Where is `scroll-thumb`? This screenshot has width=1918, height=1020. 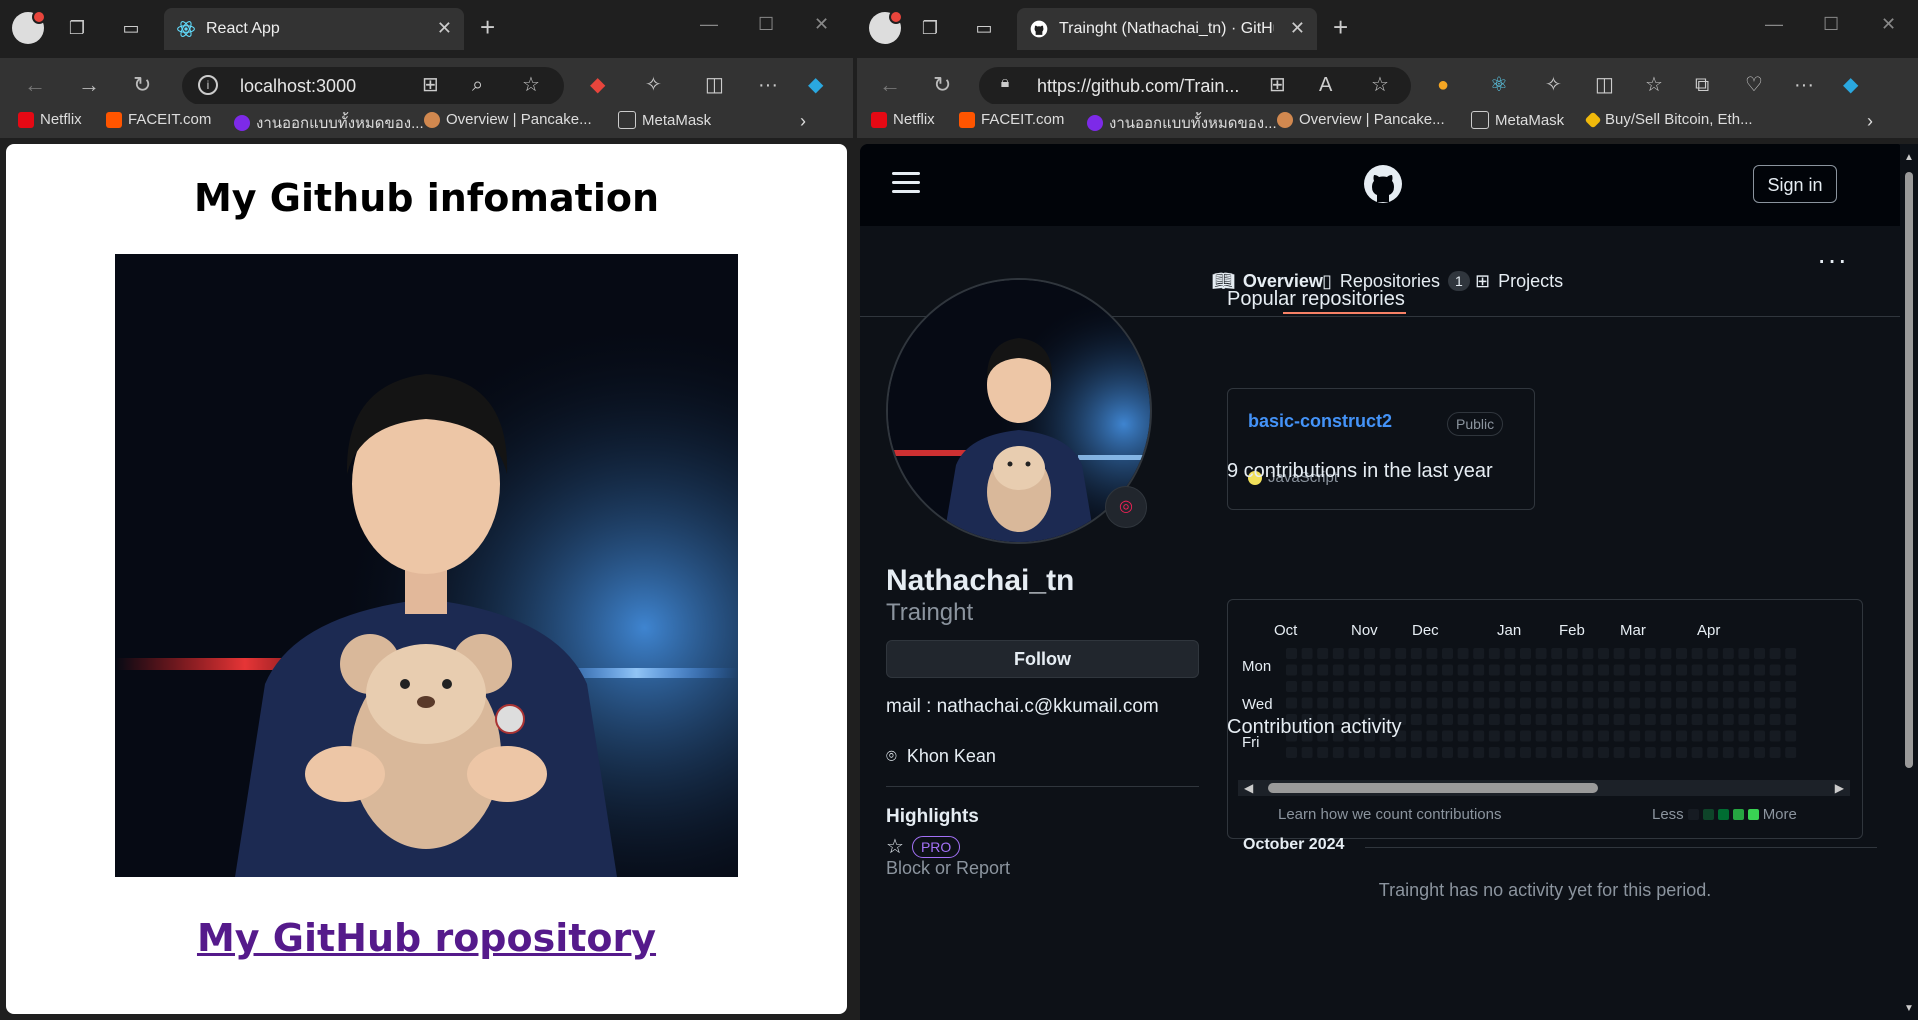
scroll-thumb is located at coordinates (1909, 470).